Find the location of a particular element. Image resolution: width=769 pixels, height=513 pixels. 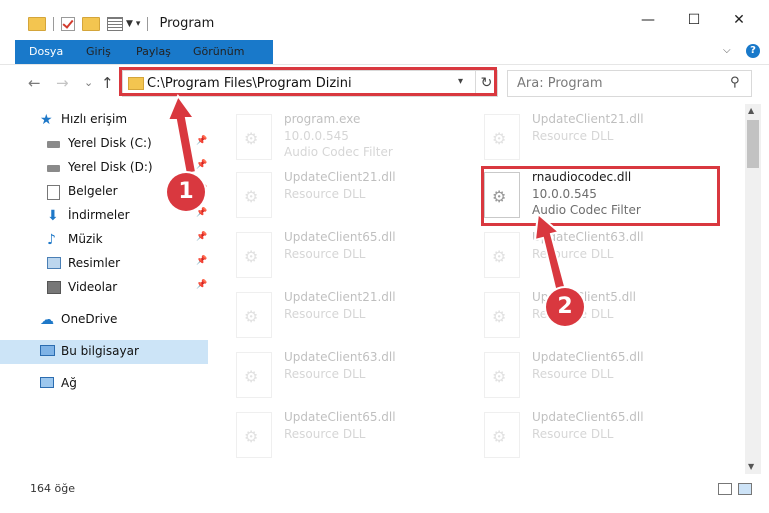

arrow-1-icon is located at coordinates (182, 134).